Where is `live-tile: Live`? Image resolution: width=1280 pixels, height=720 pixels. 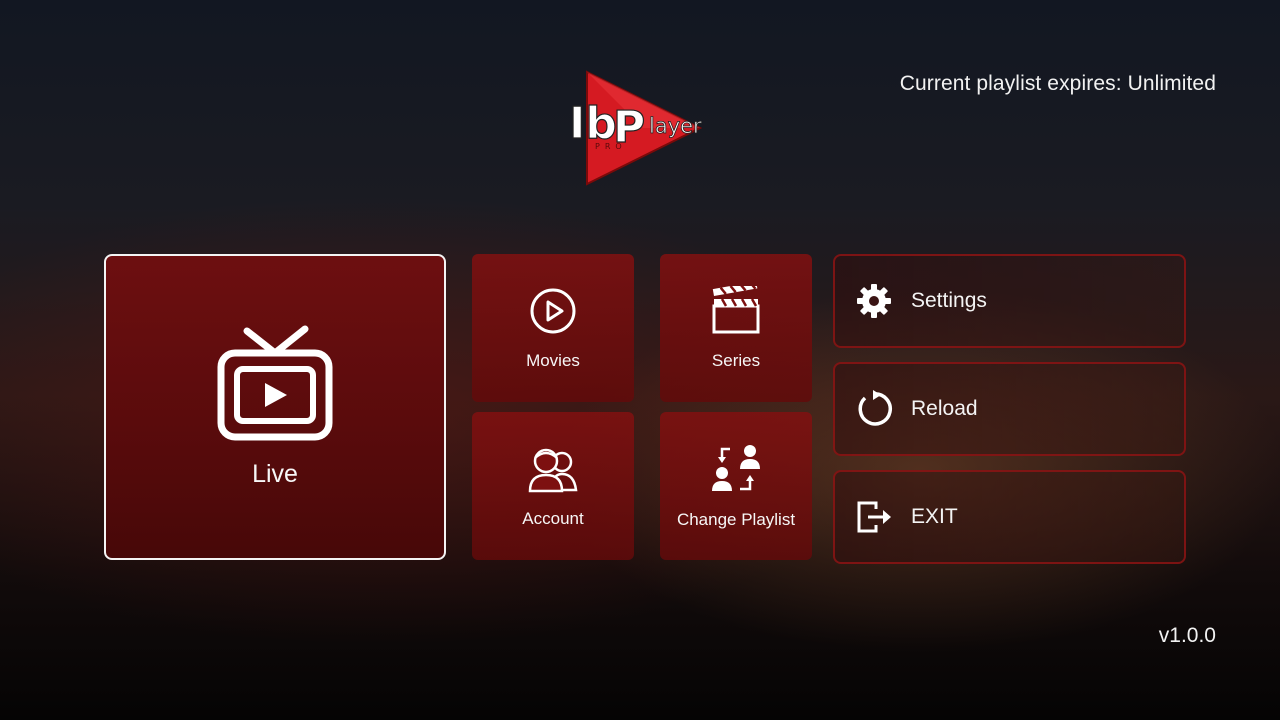
live-tile: Live is located at coordinates (275, 407).